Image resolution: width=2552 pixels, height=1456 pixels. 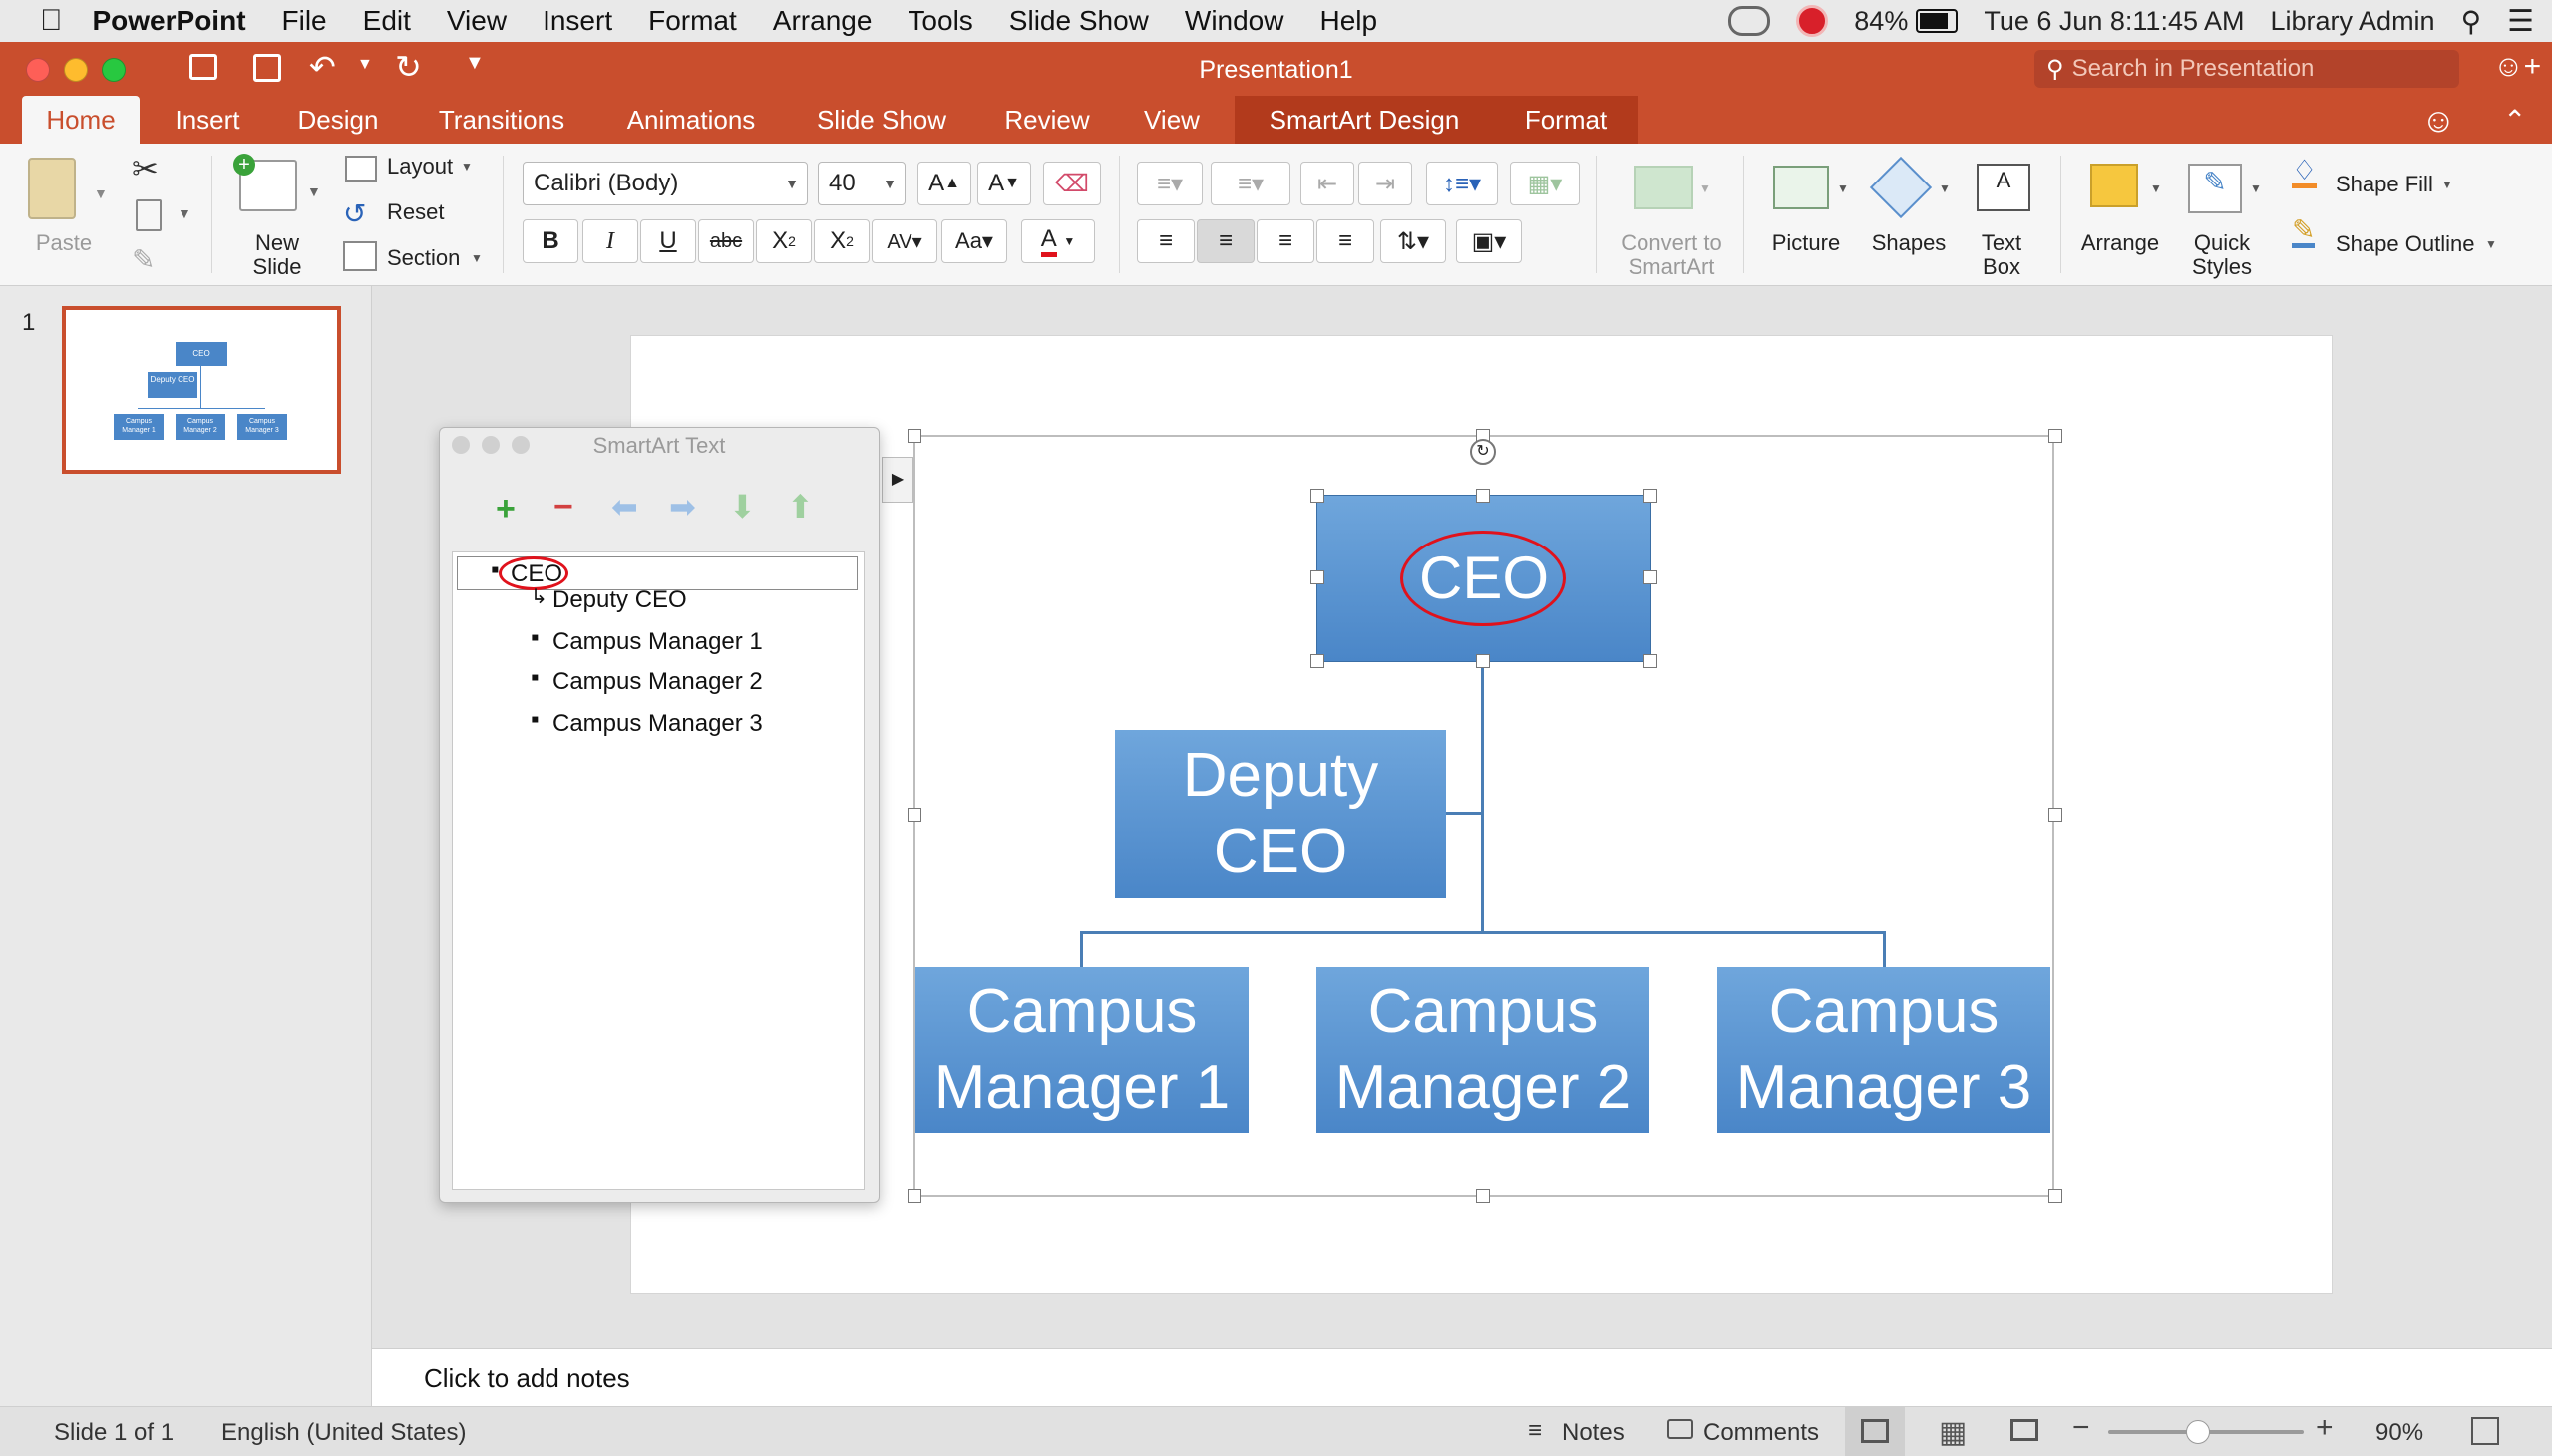 I want to click on menu-window: Window, so click(x=1234, y=21).